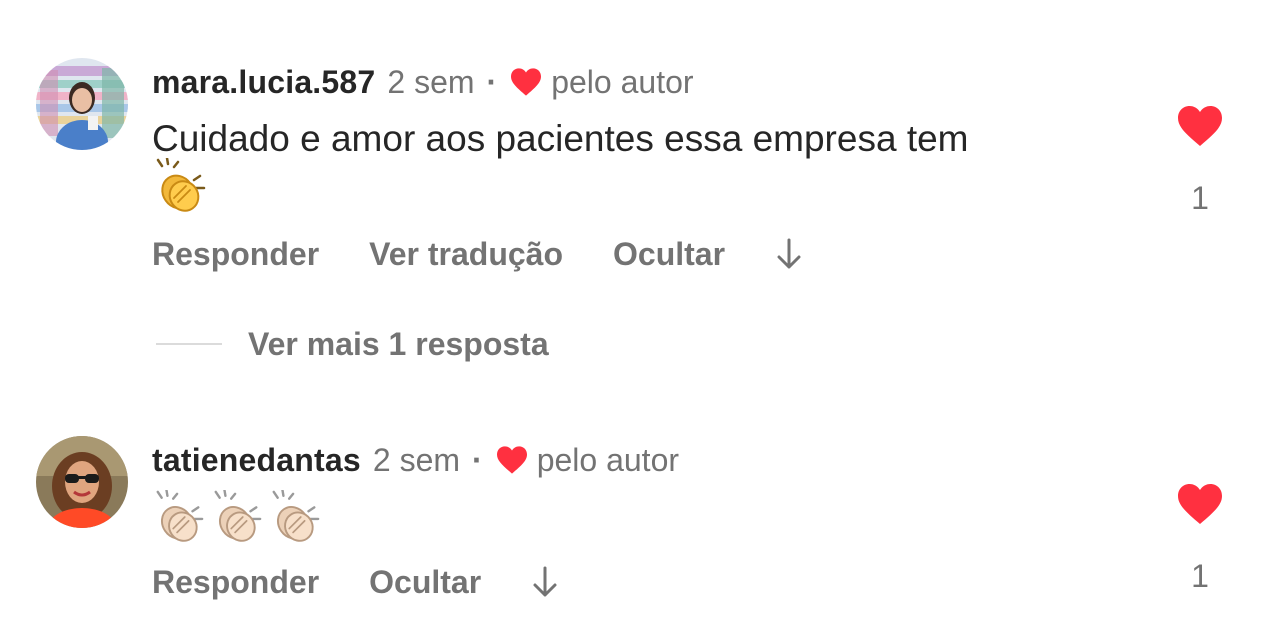 The height and width of the screenshot is (640, 1280). Describe the element at coordinates (398, 343) in the screenshot. I see `view-more-replies-label: Ver mais 1 resposta` at that location.